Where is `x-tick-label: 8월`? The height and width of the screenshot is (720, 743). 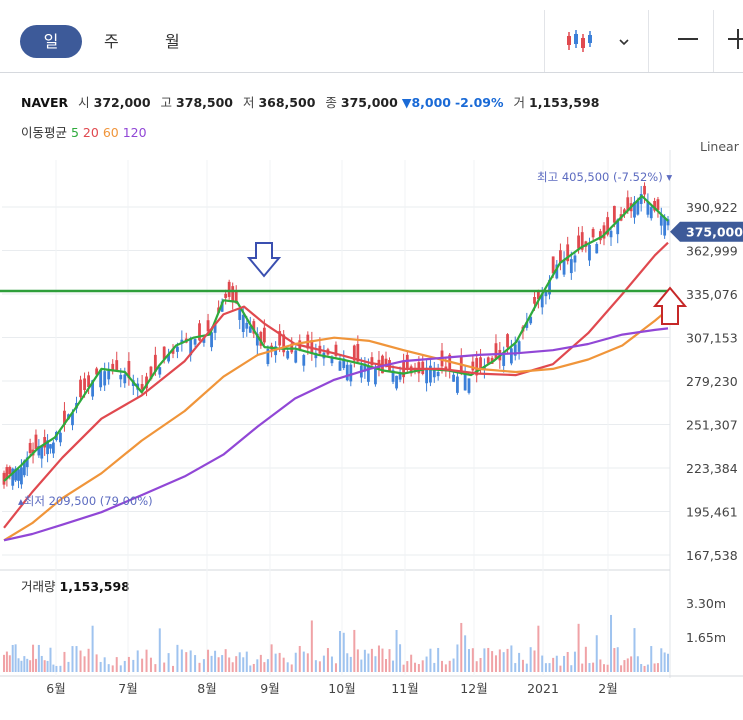 x-tick-label: 8월 is located at coordinates (206, 688).